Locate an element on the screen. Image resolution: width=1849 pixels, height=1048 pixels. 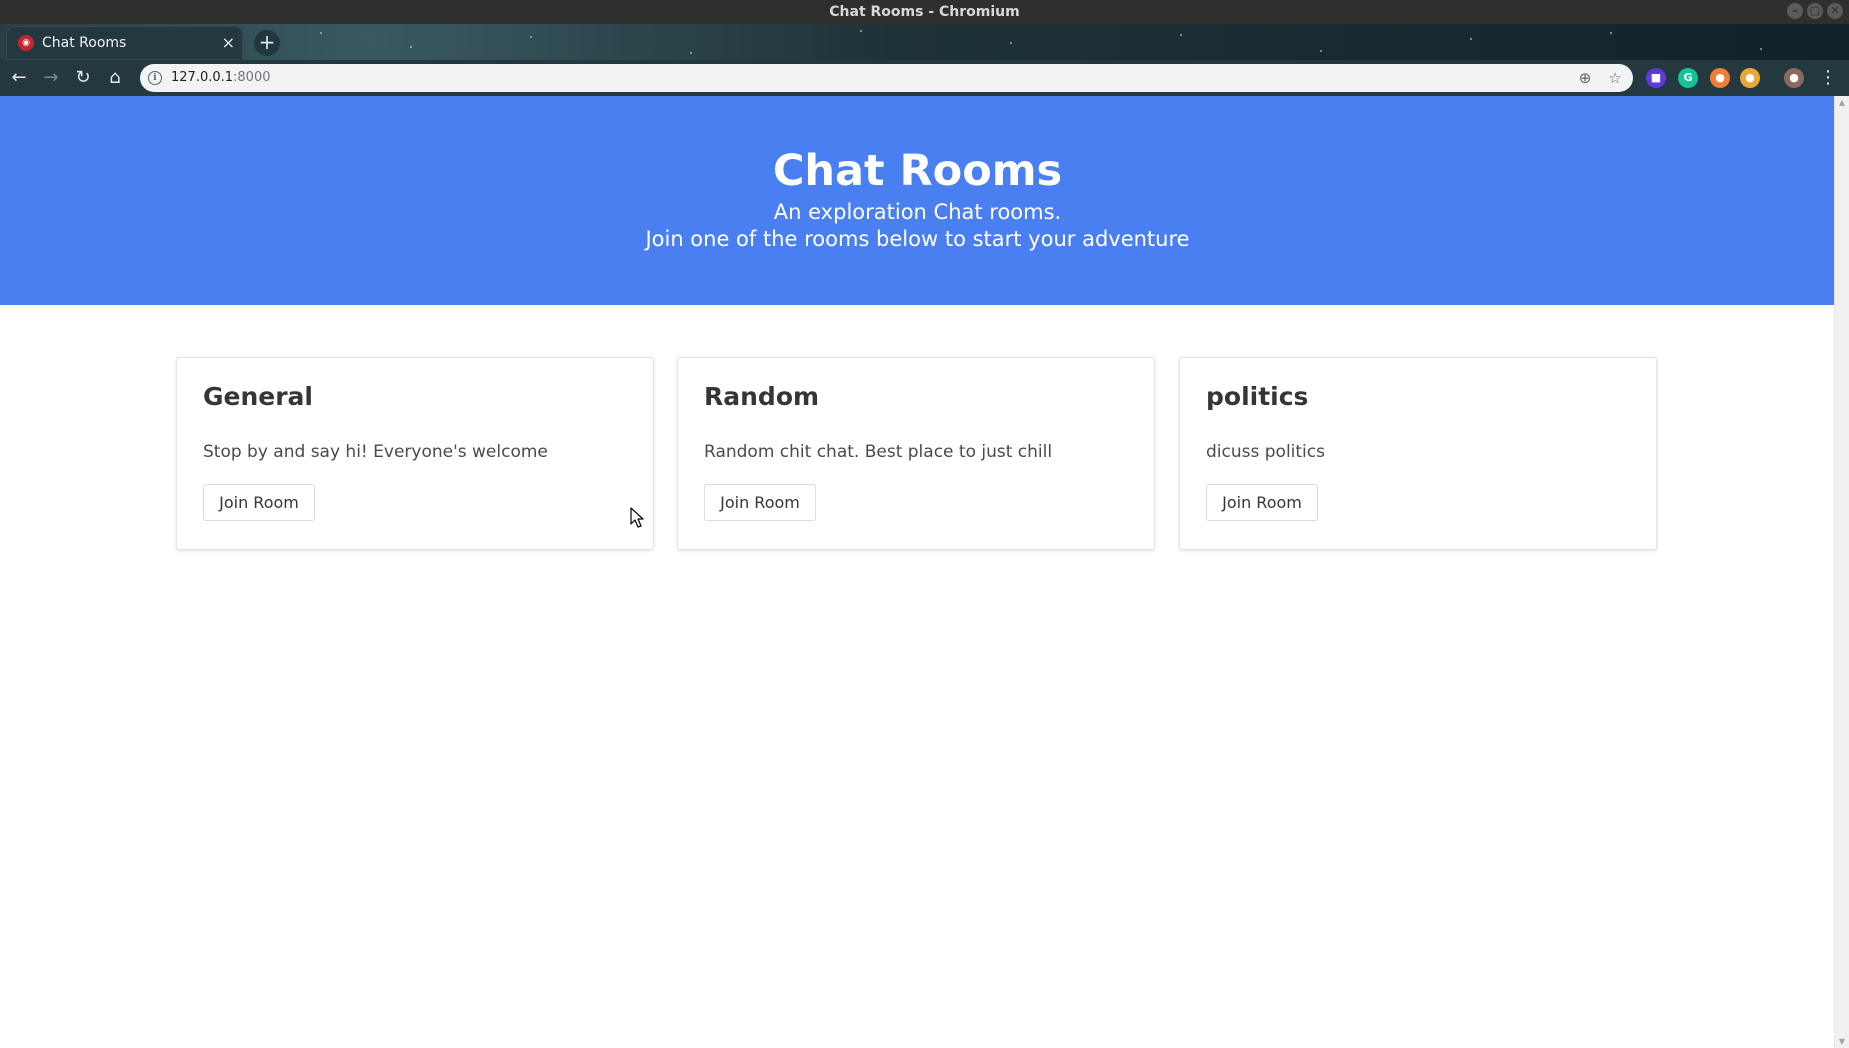
forward-icon: → is located at coordinates (51, 78).